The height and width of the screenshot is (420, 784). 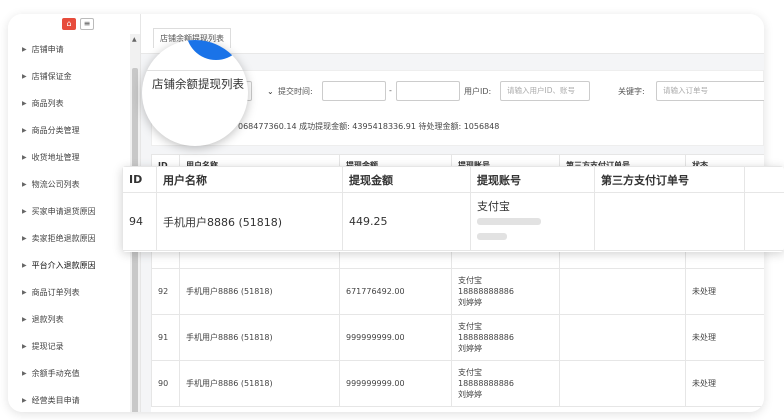 I want to click on sidebar-item-shop-deposit: ▶ 店铺保证金, so click(x=69, y=76).